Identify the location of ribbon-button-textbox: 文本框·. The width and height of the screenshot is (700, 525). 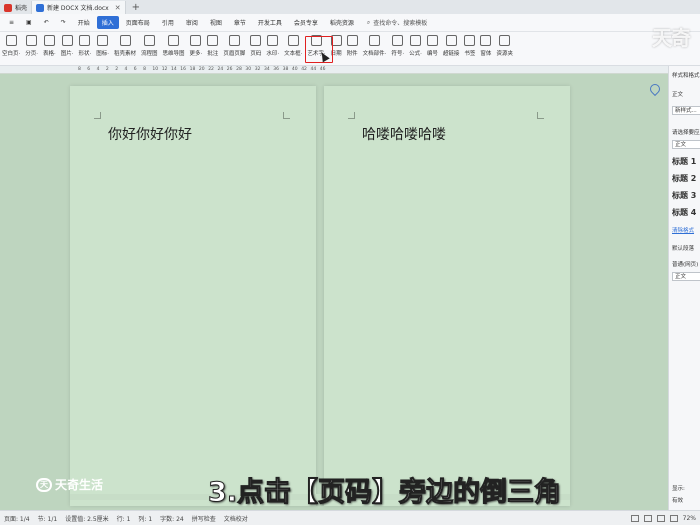
(293, 44).